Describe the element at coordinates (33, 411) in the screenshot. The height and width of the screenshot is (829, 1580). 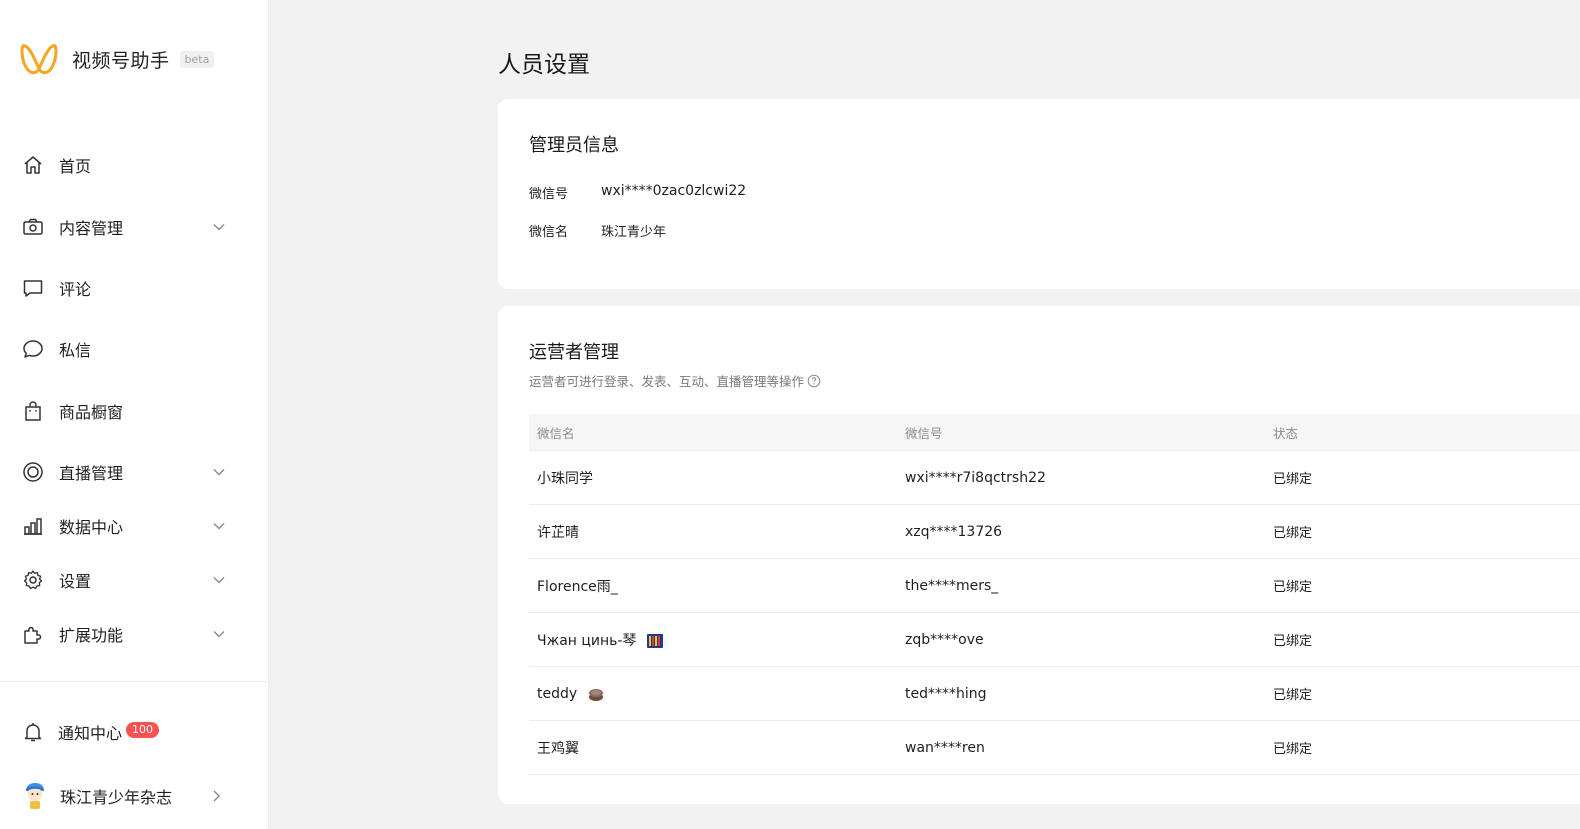
I see `shopping-bag-icon` at that location.